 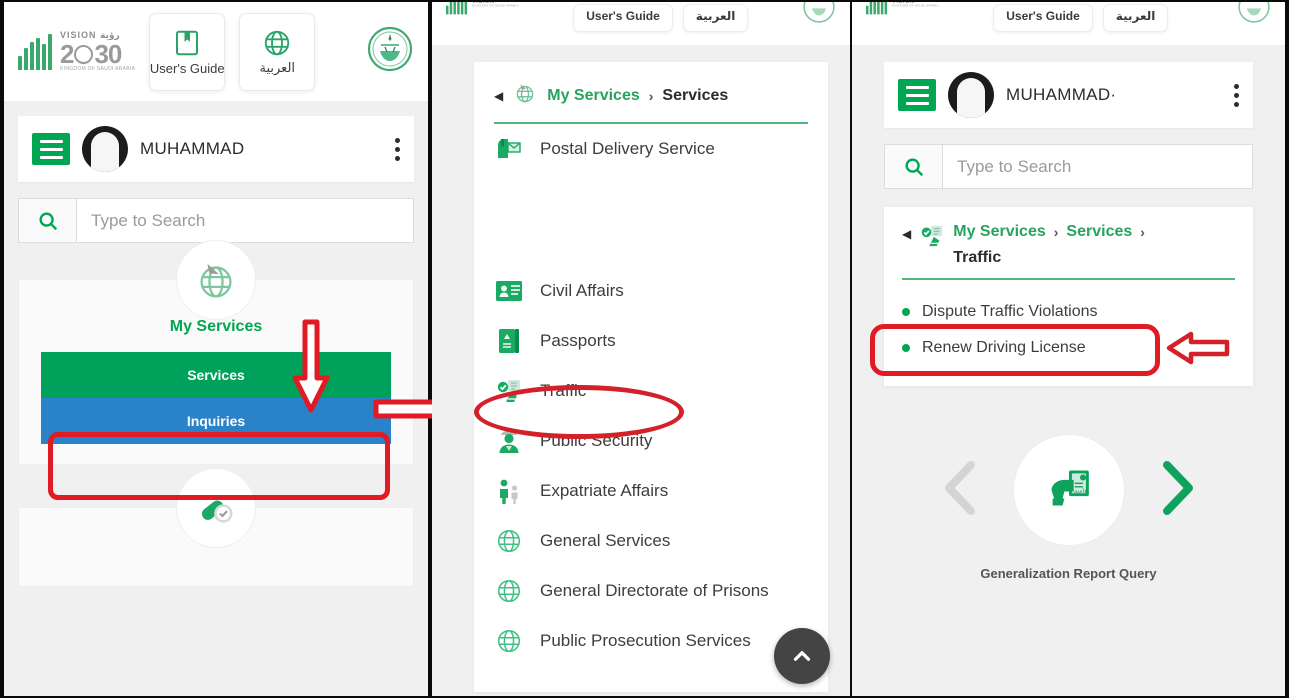 I want to click on vision-seal-icon, so click(x=84, y=54).